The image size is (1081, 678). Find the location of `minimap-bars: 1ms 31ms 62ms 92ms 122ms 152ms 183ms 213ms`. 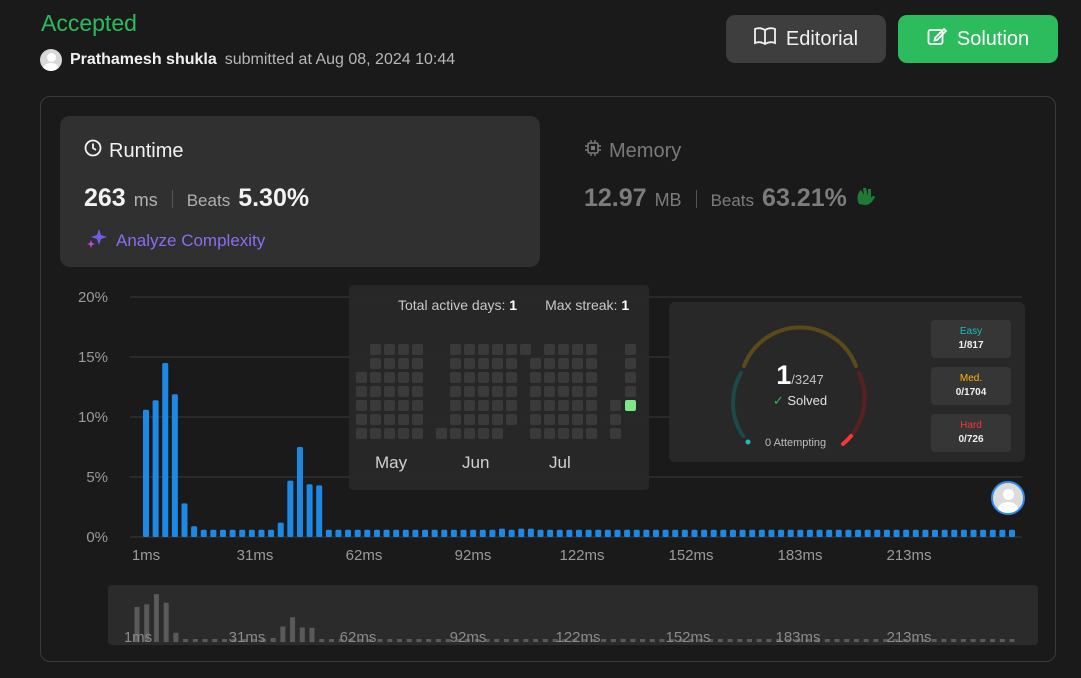

minimap-bars: 1ms 31ms 62ms 92ms 122ms 152ms 183ms 213ms is located at coordinates (573, 615).